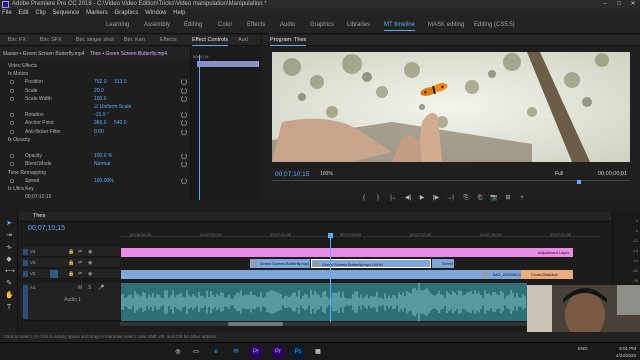 This screenshot has width=640, height=360. Describe the element at coordinates (324, 302) in the screenshot. I see `audio-clip-a1` at that location.